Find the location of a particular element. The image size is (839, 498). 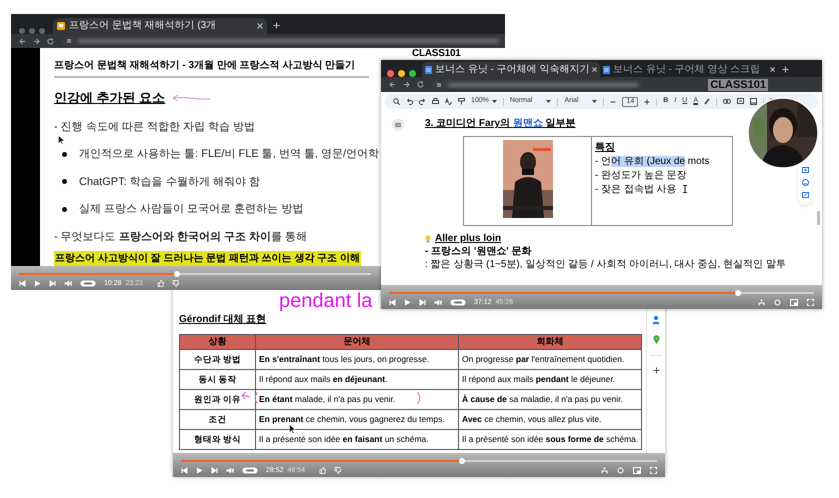

table-cell: À cause de sa maladie, il n'a pas pu venir. is located at coordinates (550, 400).